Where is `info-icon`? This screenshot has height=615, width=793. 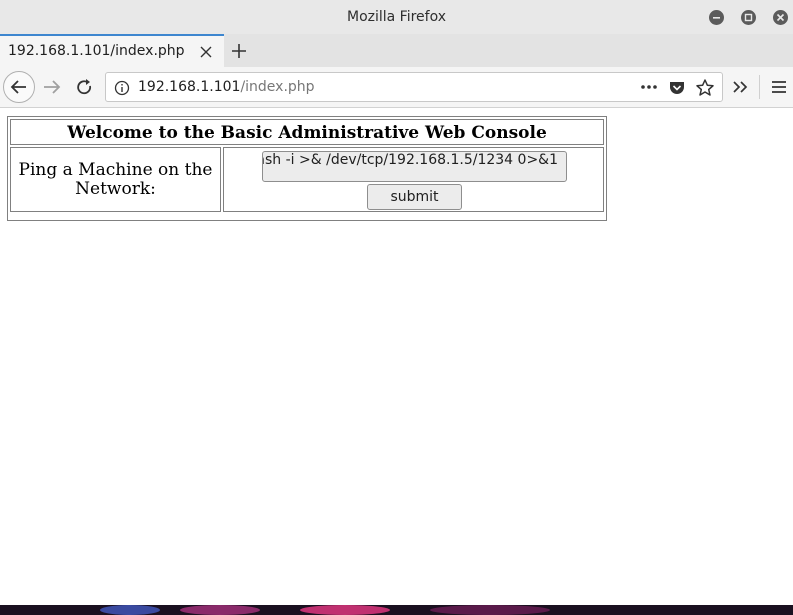
info-icon is located at coordinates (122, 88).